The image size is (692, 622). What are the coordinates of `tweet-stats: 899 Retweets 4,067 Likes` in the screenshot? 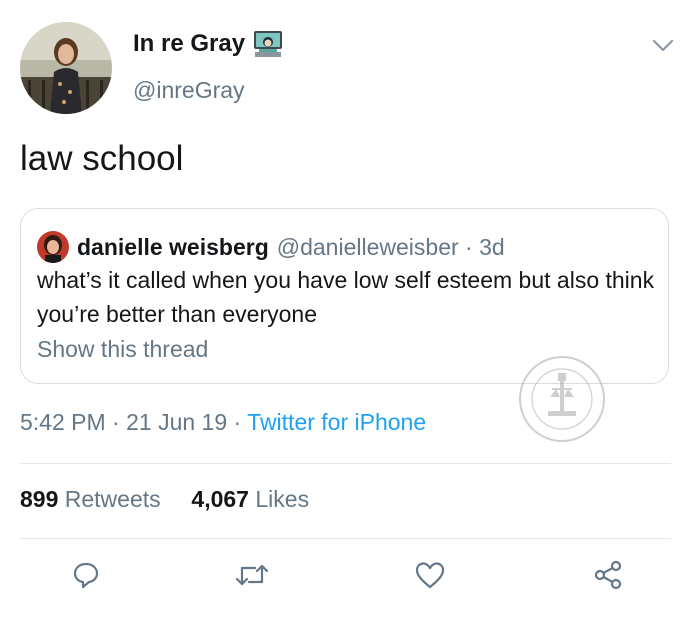 It's located at (164, 499).